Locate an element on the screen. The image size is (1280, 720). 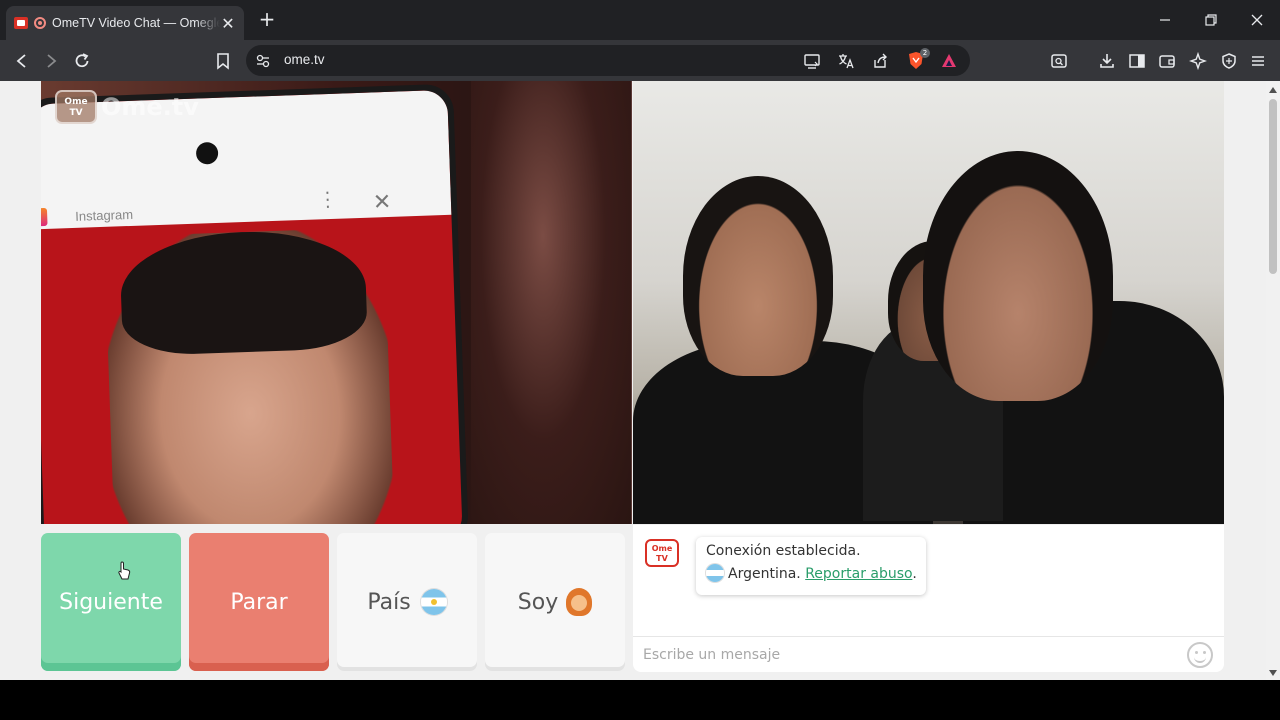
reload-button is located at coordinates (82, 61).